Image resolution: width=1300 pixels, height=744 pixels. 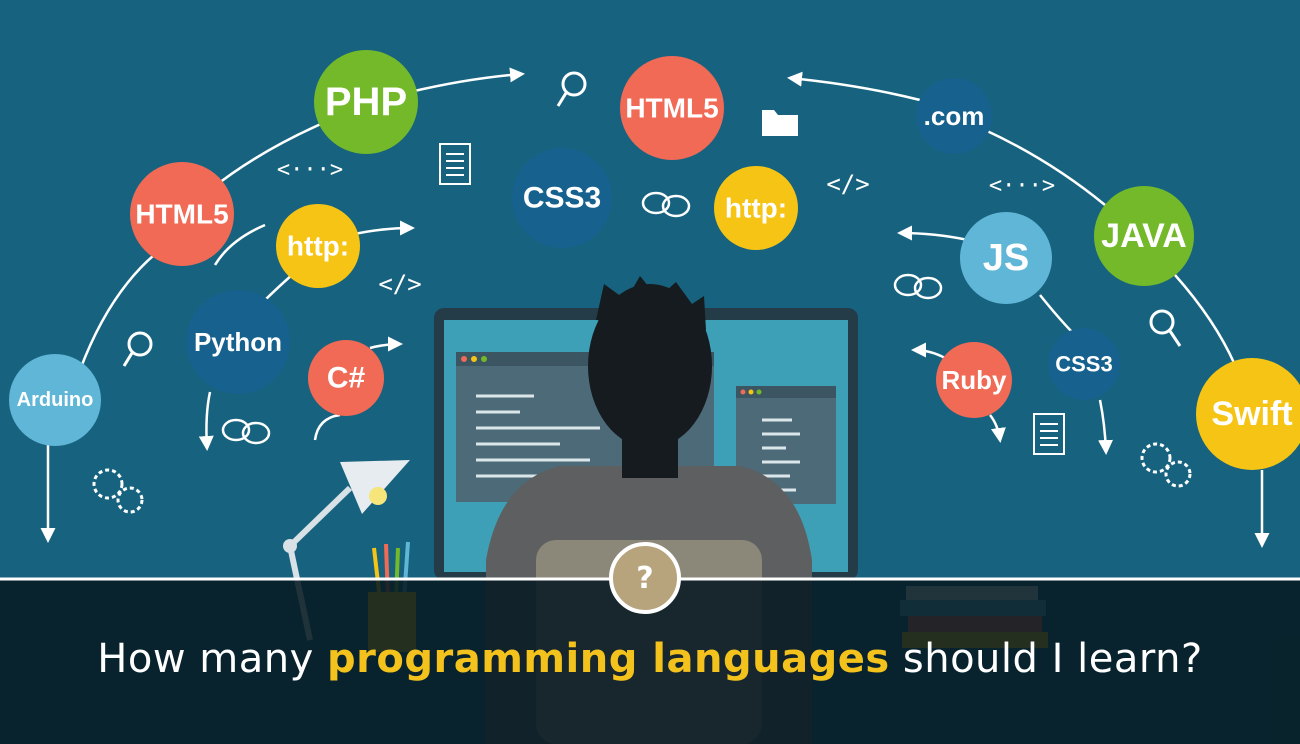 I want to click on bubble-http-top: http:, so click(x=756, y=208).